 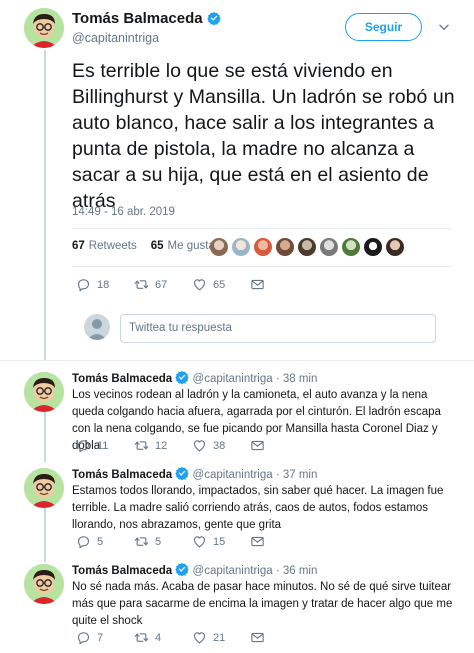 I want to click on reply-action: 5, so click(x=105, y=541).